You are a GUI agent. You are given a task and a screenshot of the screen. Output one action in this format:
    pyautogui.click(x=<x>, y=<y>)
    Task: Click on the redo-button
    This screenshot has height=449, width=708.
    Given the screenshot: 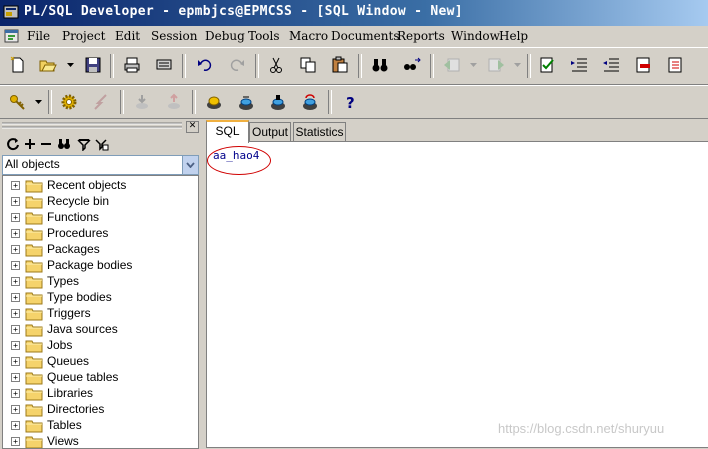 What is the action you would take?
    pyautogui.click(x=237, y=65)
    